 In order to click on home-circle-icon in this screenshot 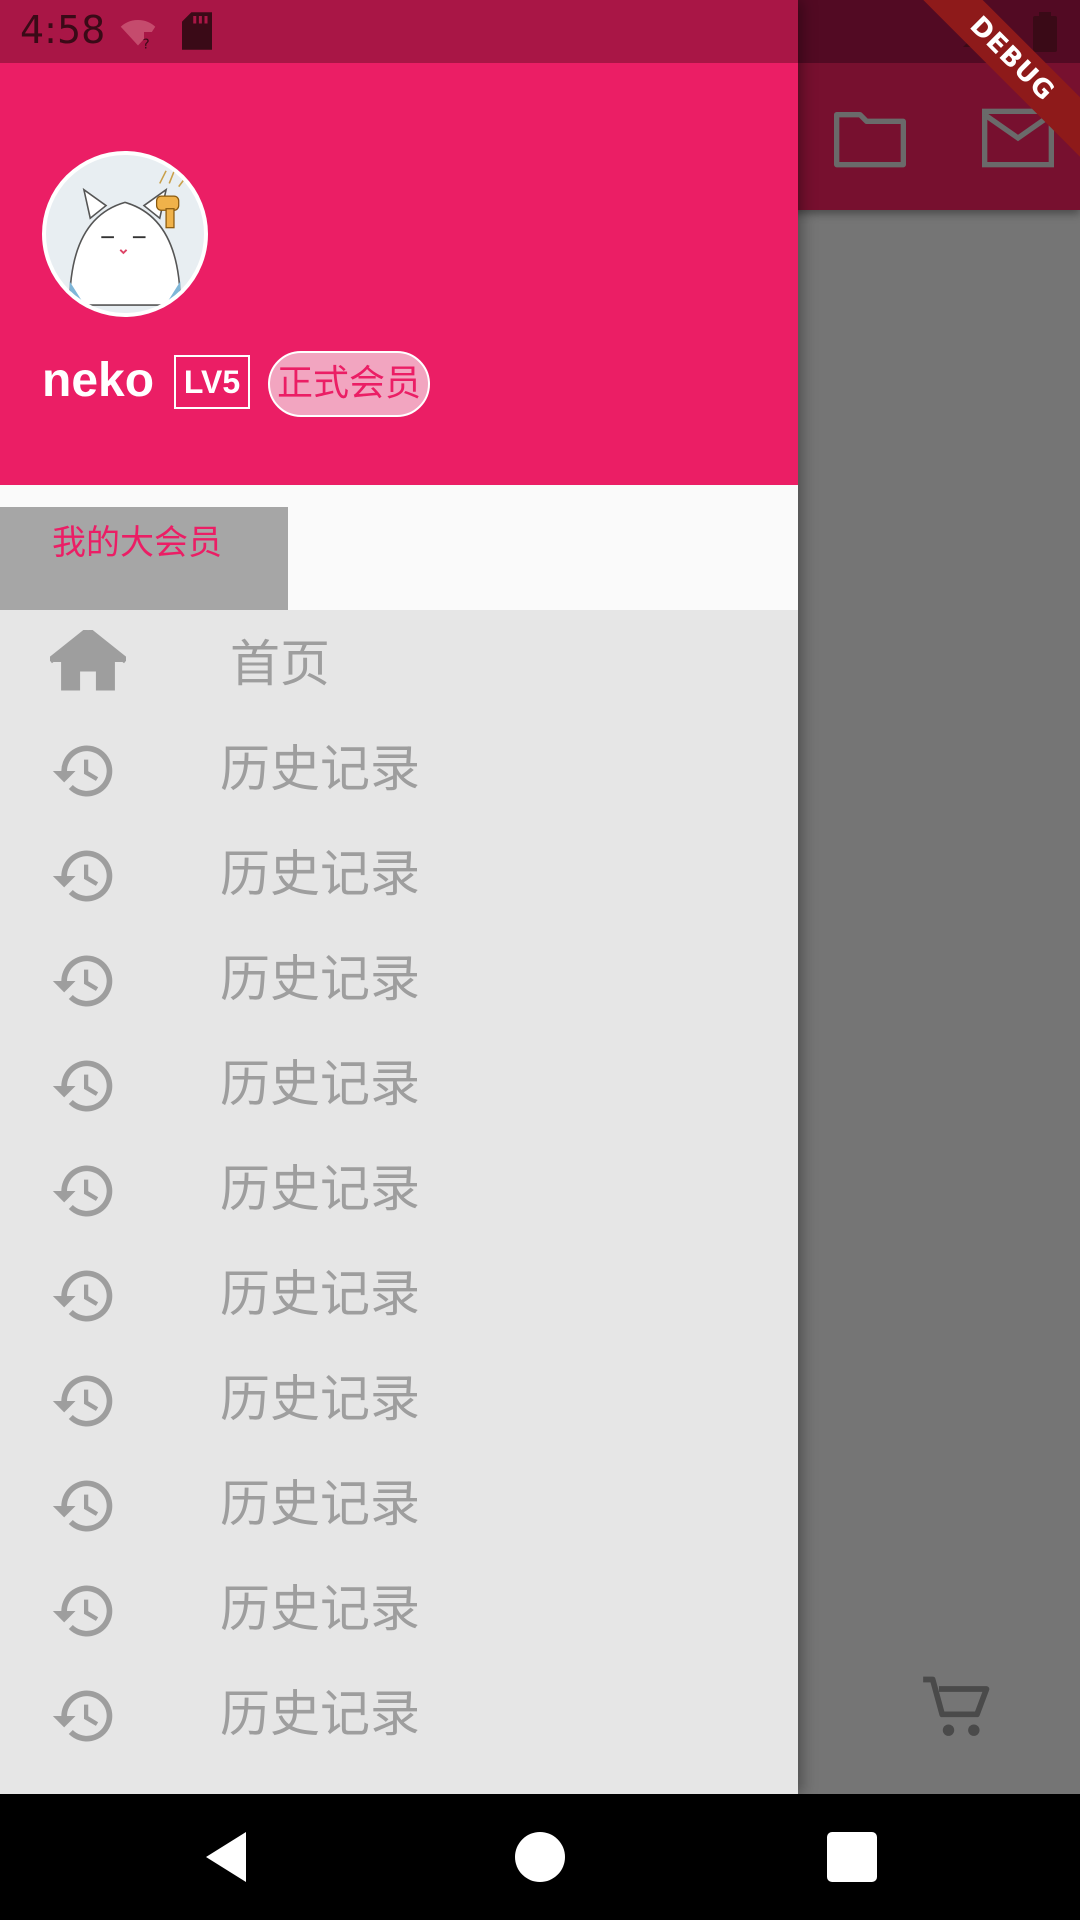, I will do `click(540, 1857)`.